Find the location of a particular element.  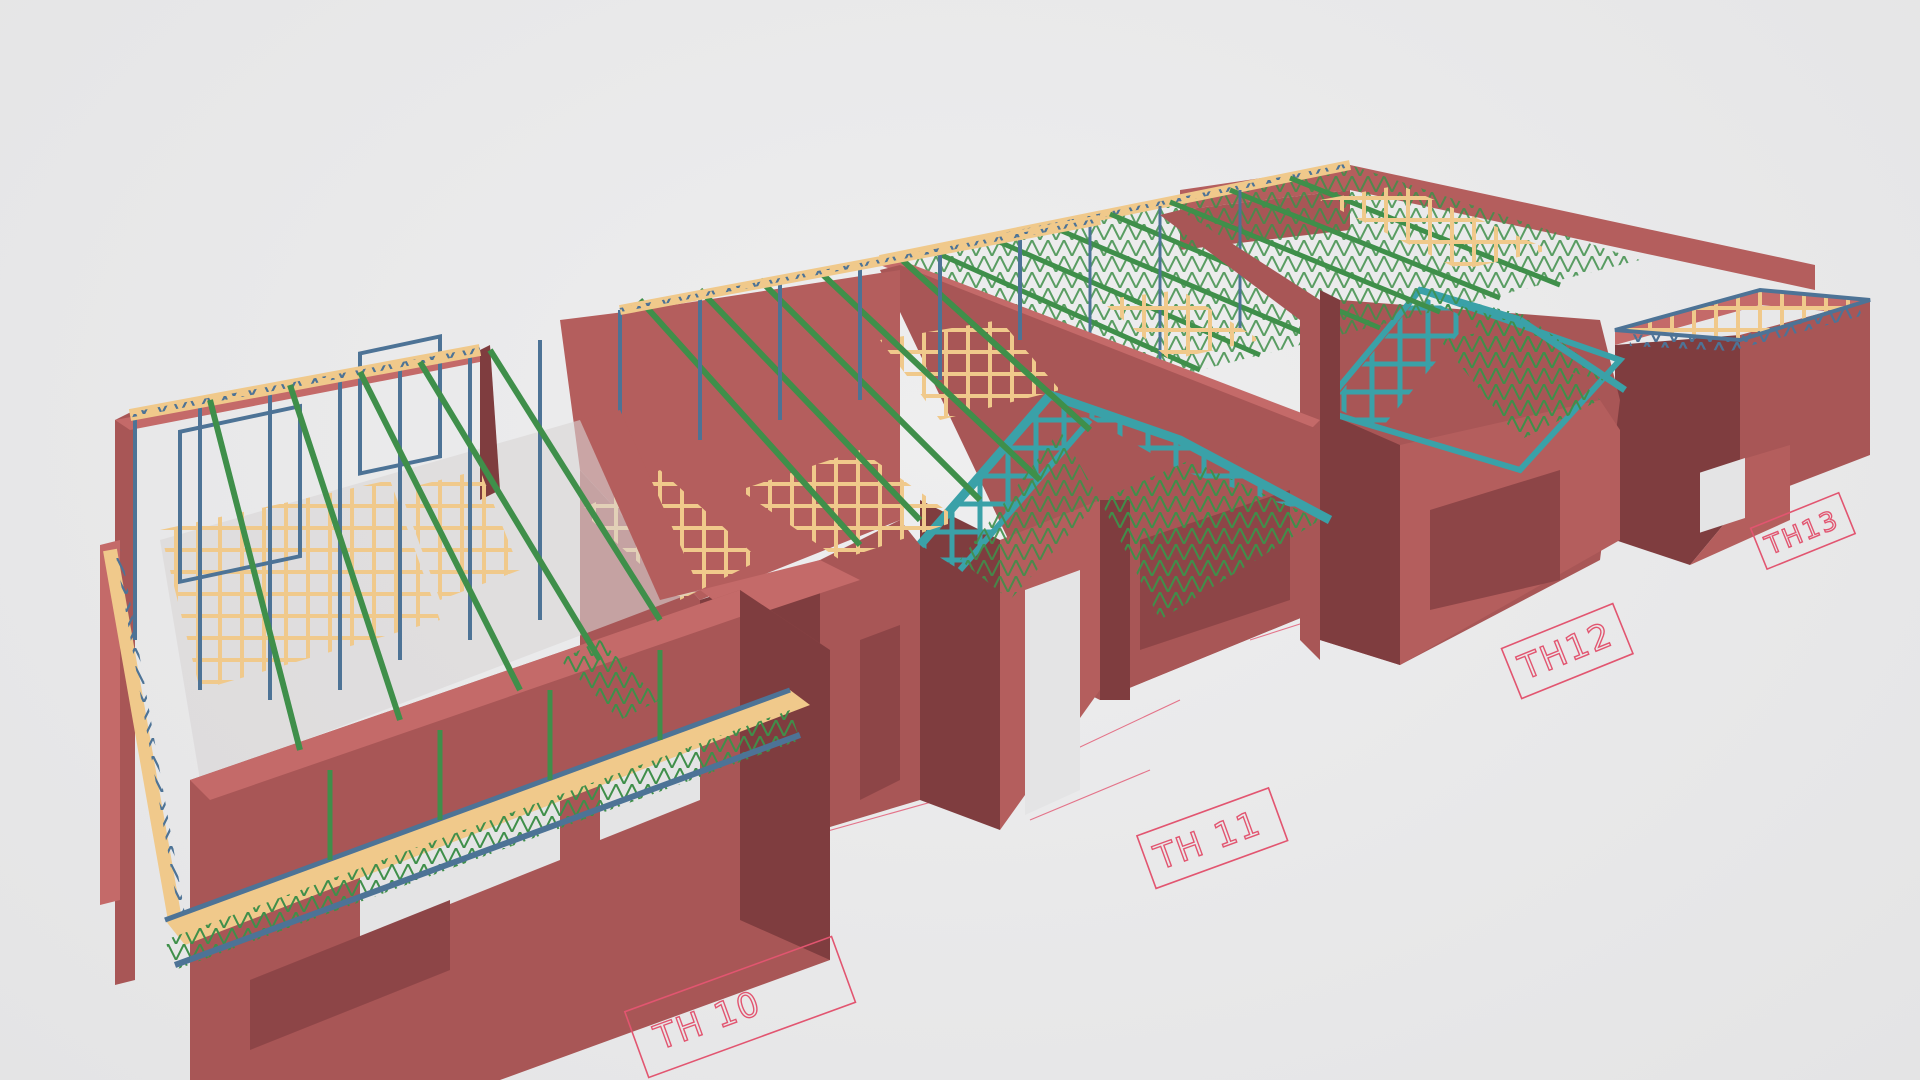

svg-text: TH 11 is located at coordinates (1207, 841).